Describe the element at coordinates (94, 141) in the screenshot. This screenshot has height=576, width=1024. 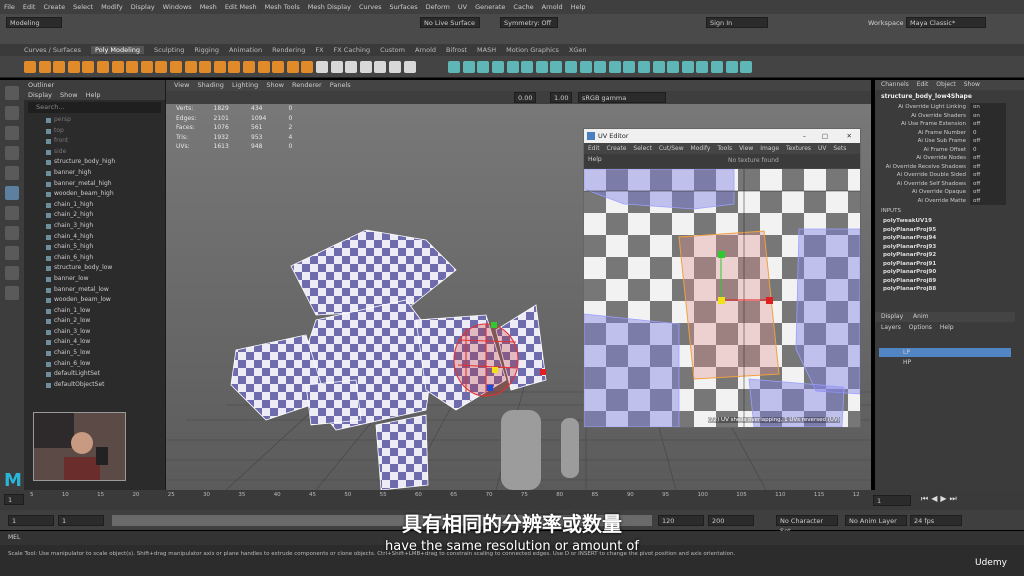
I see `outliner-item: front` at that location.